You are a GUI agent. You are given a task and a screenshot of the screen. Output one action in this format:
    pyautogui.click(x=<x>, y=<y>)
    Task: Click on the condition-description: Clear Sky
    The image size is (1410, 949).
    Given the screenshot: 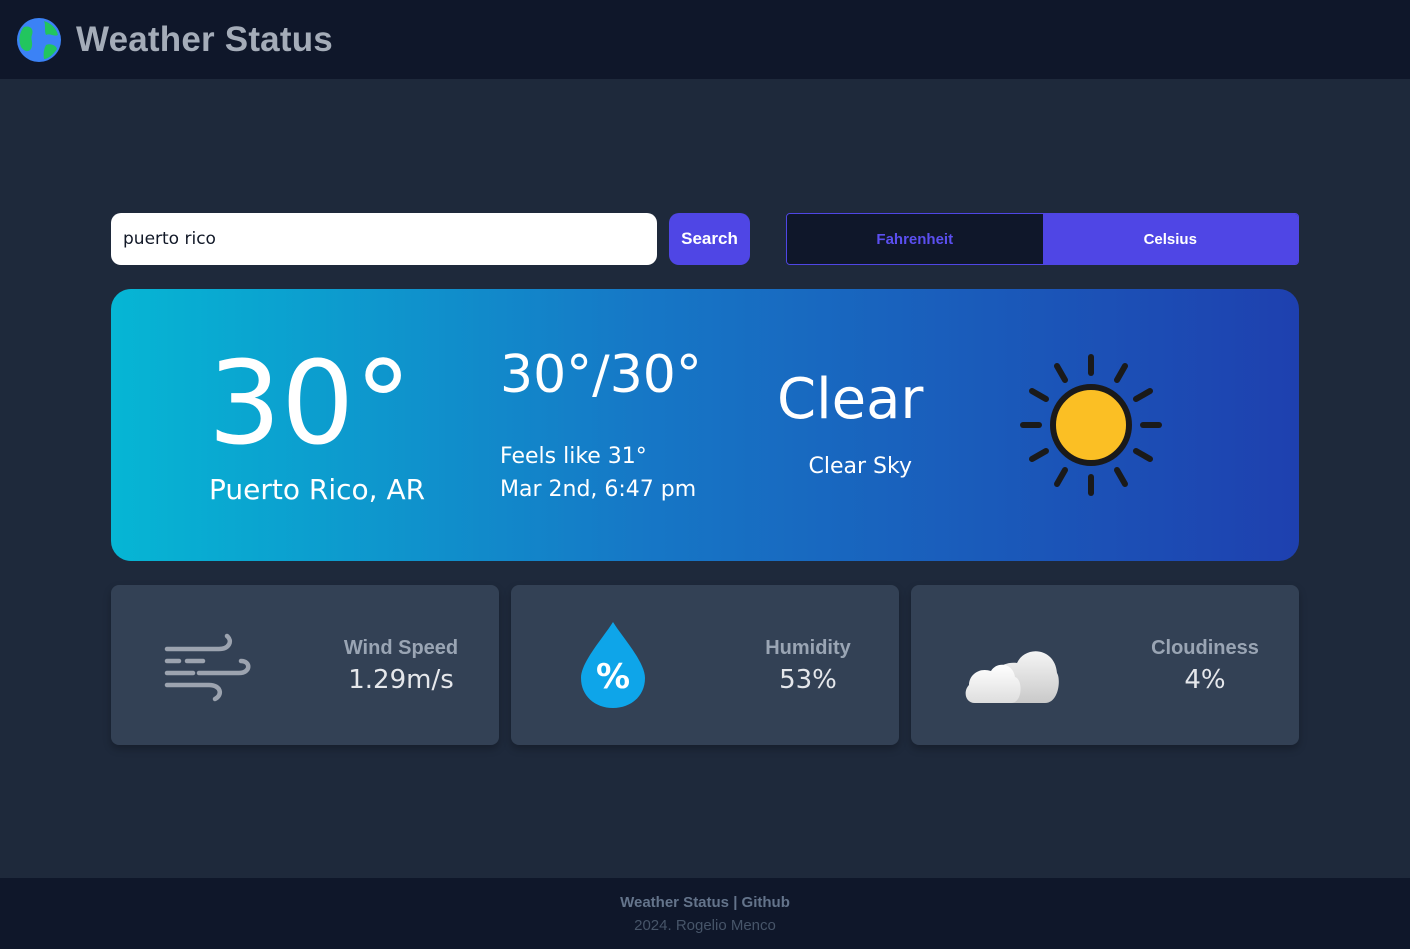 What is the action you would take?
    pyautogui.click(x=860, y=466)
    